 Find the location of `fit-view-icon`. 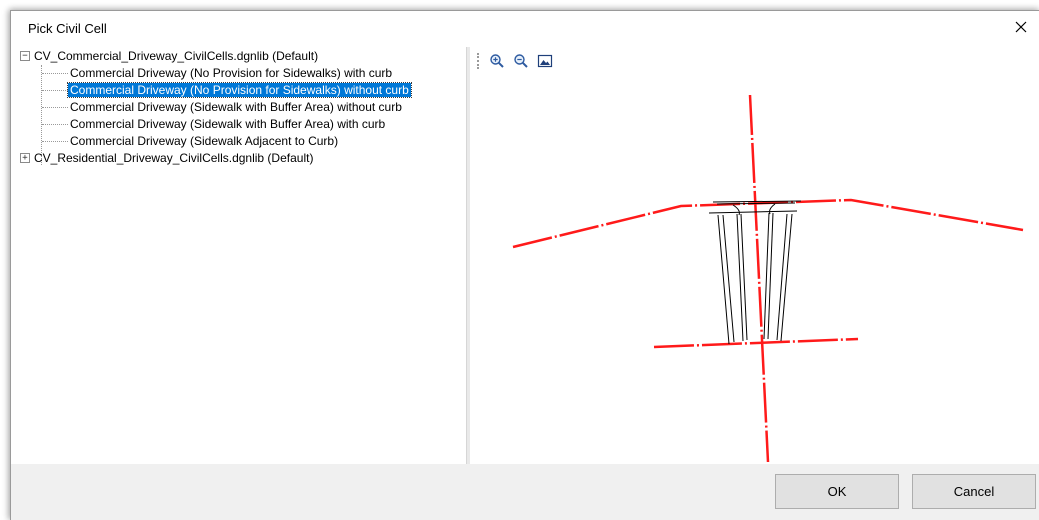

fit-view-icon is located at coordinates (545, 61).